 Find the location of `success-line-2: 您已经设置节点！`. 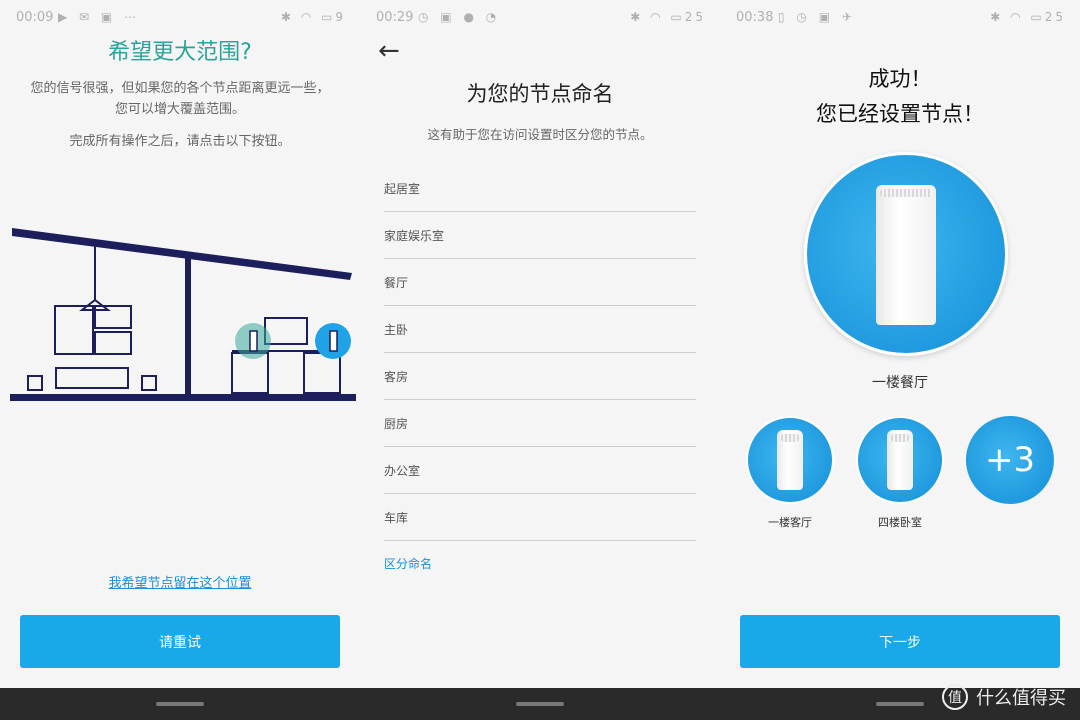

success-line-2: 您已经设置节点！ is located at coordinates (900, 114).